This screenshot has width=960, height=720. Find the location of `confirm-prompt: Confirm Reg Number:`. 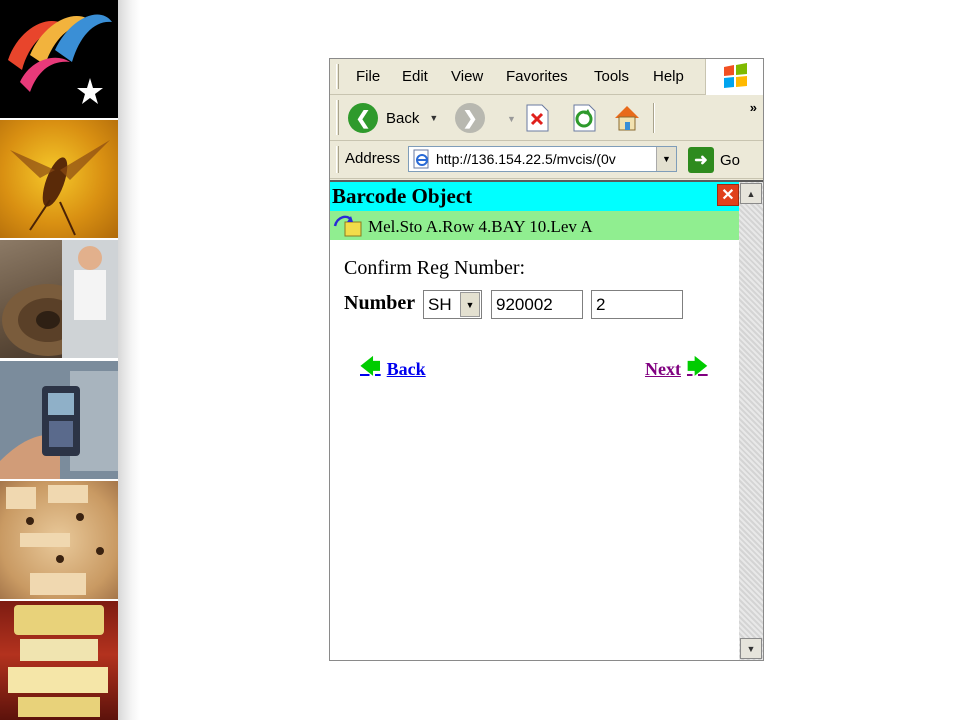

confirm-prompt: Confirm Reg Number: is located at coordinates (435, 268).